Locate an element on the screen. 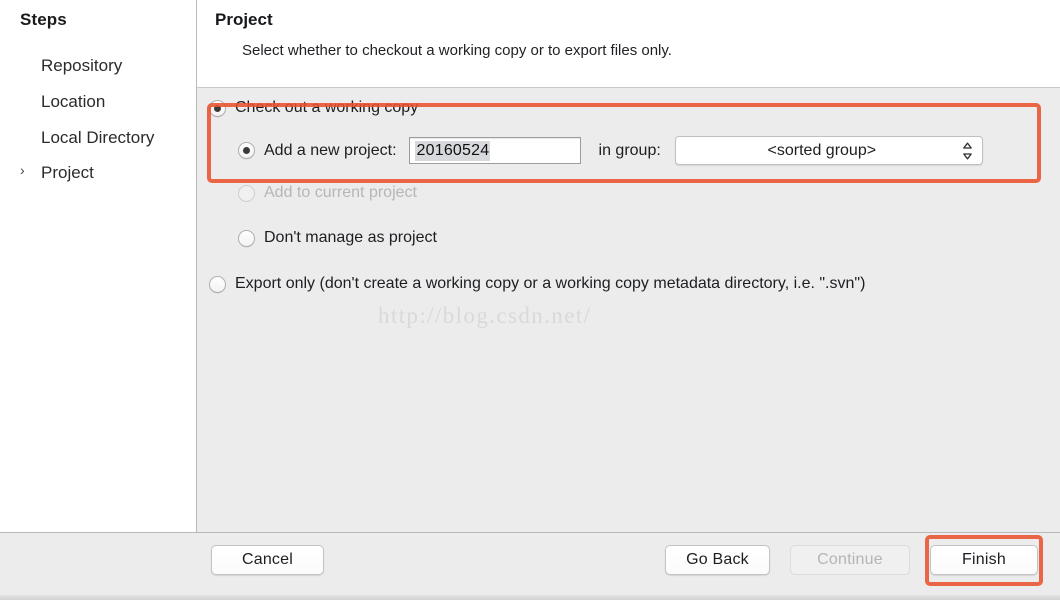 This screenshot has height=600, width=1060. continue-button: Continue is located at coordinates (850, 560).